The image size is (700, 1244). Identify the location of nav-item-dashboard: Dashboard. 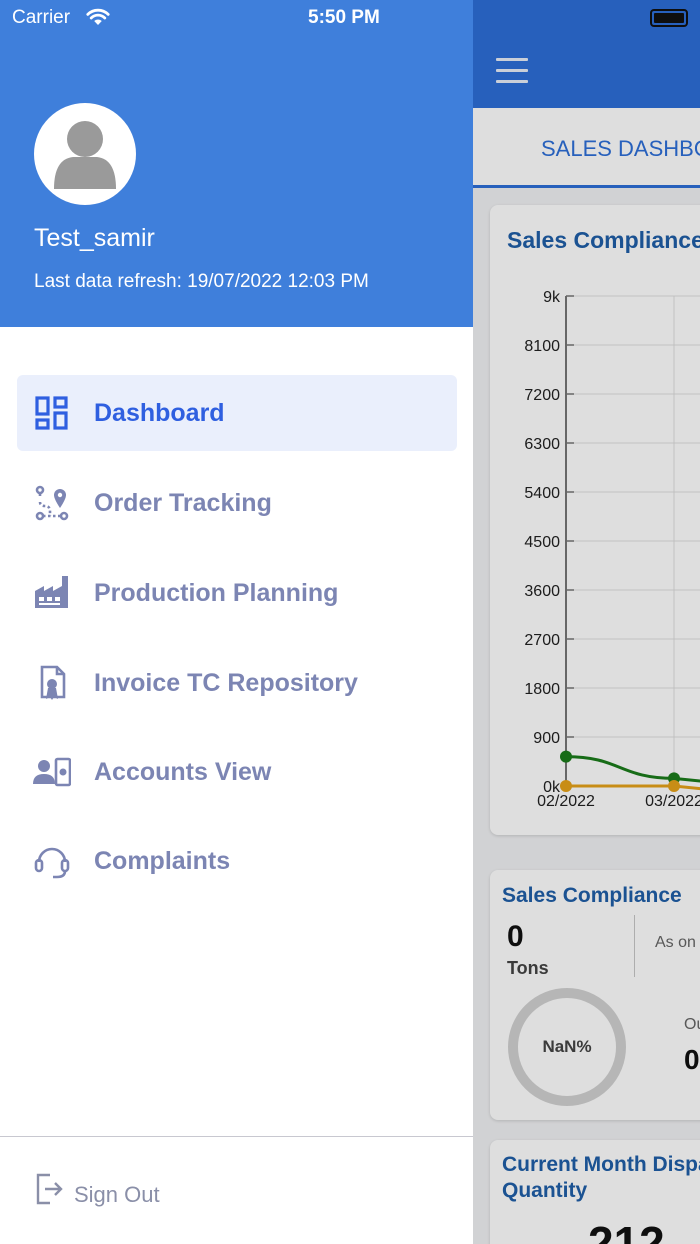
(237, 413).